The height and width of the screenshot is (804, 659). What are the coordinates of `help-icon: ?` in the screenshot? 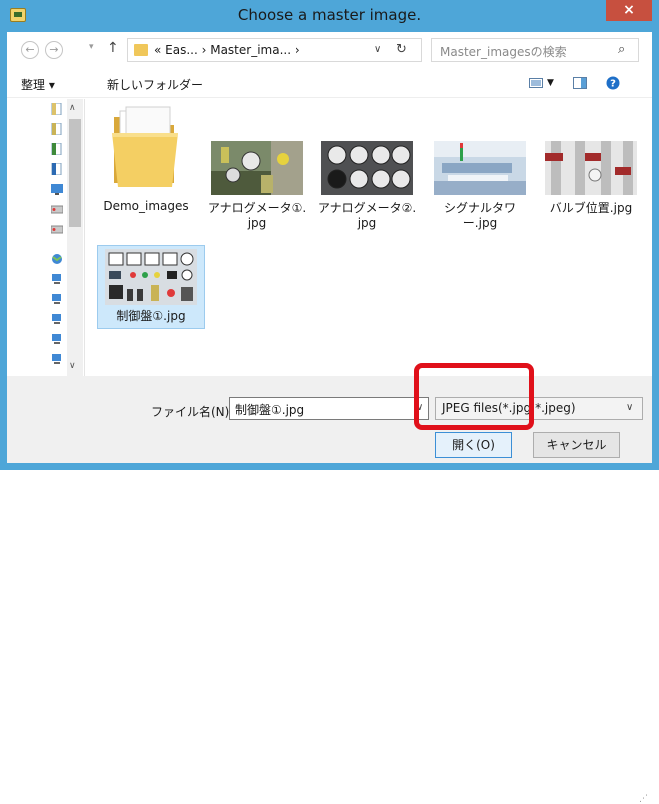 It's located at (613, 83).